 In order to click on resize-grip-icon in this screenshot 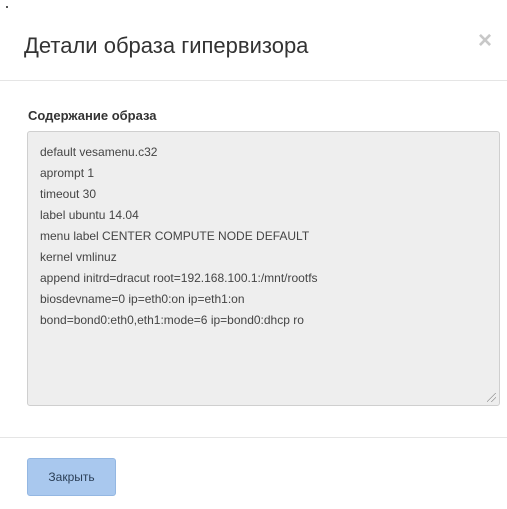, I will do `click(491, 397)`.